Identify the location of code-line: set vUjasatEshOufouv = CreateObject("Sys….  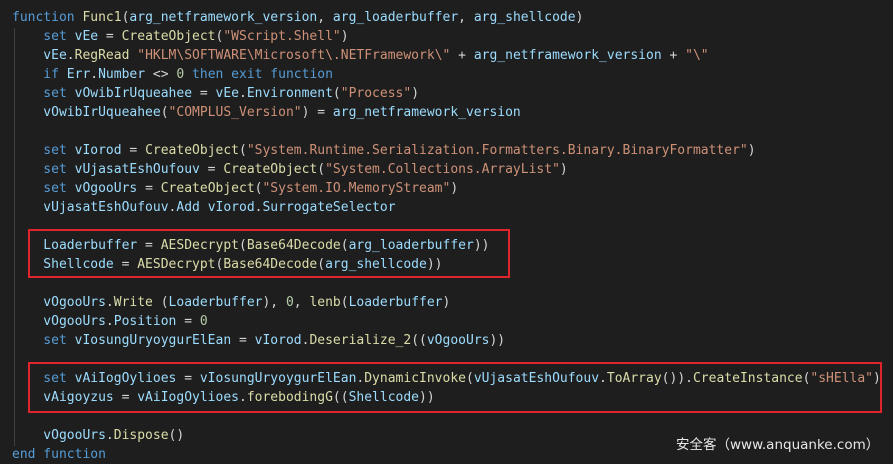
(452, 169).